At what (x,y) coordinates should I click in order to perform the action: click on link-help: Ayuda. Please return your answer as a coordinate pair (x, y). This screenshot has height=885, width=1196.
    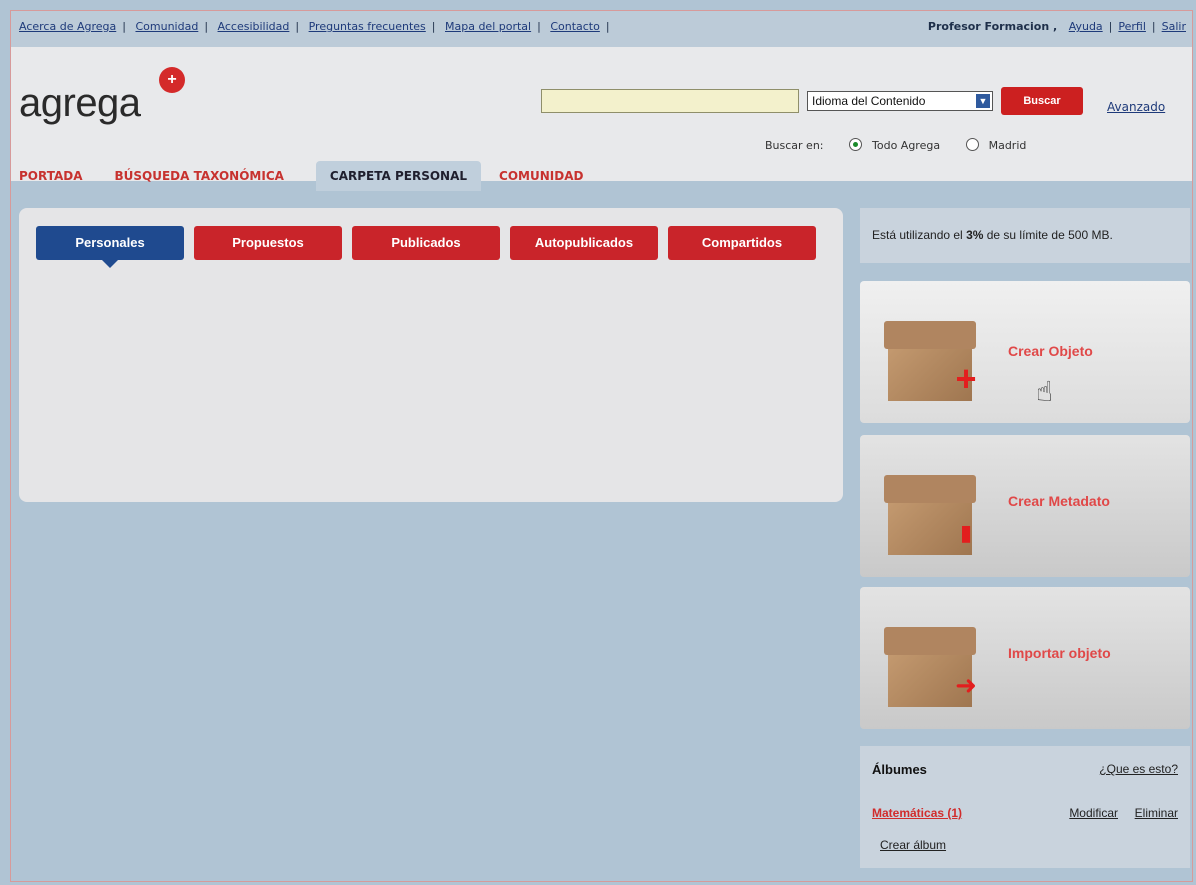
    Looking at the image, I should click on (1086, 26).